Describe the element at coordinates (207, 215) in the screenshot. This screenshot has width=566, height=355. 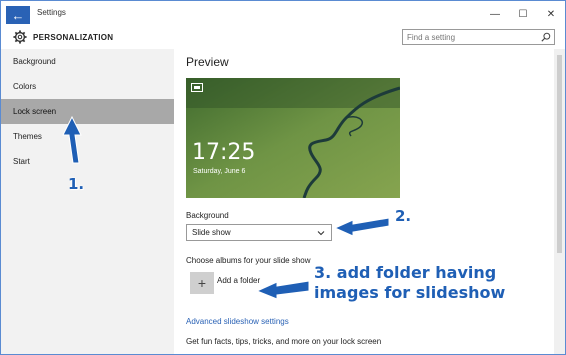
I see `background-label: Background` at that location.